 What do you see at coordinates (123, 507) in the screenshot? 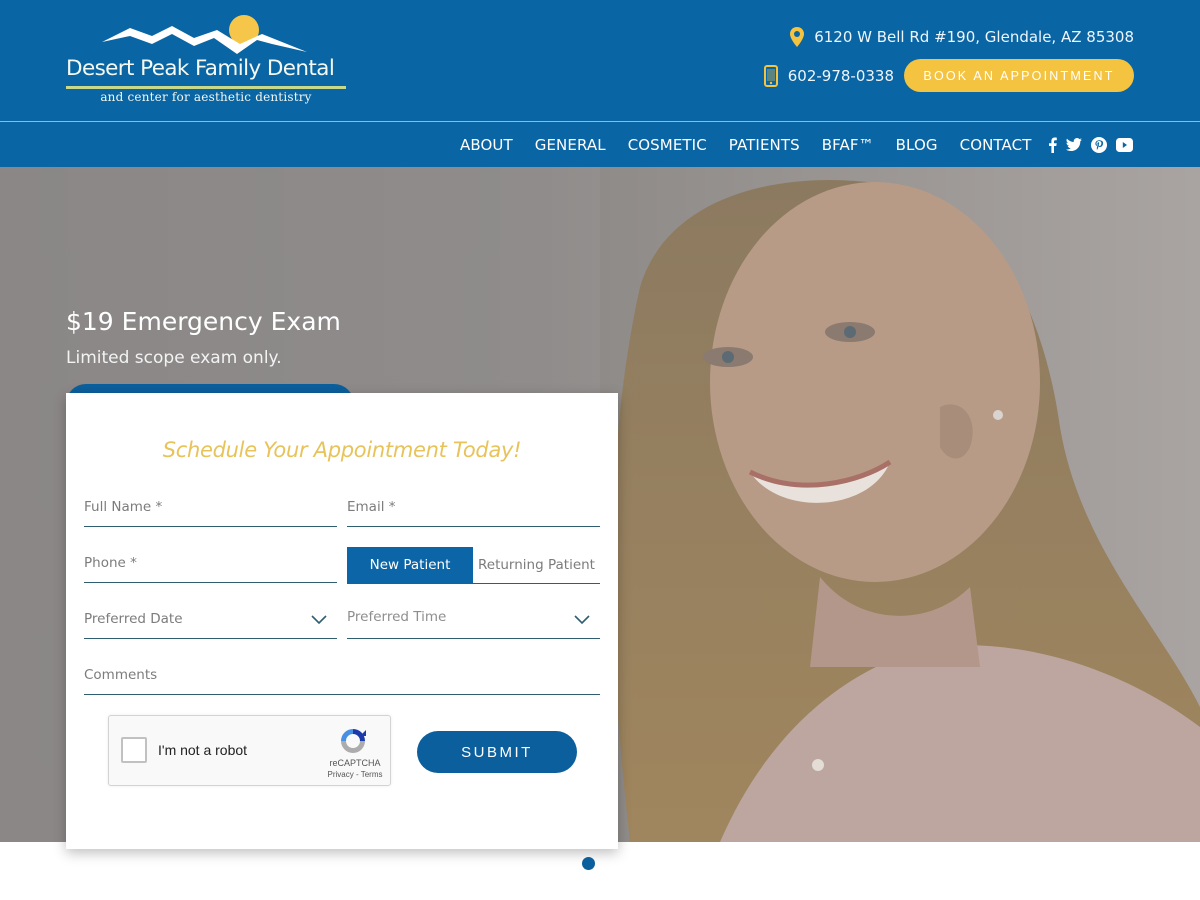
I see `full-name-placeholder: Full Name *` at bounding box center [123, 507].